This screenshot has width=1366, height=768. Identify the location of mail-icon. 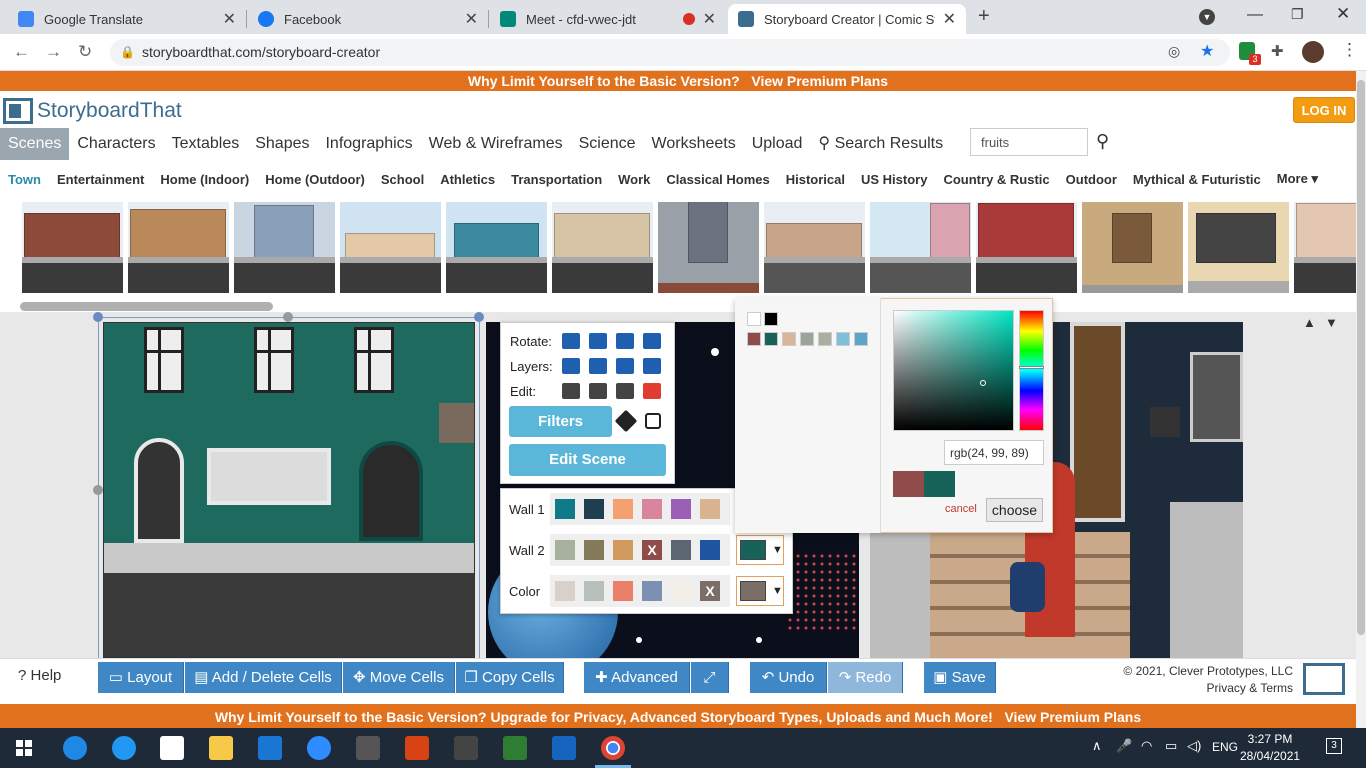
(270, 748).